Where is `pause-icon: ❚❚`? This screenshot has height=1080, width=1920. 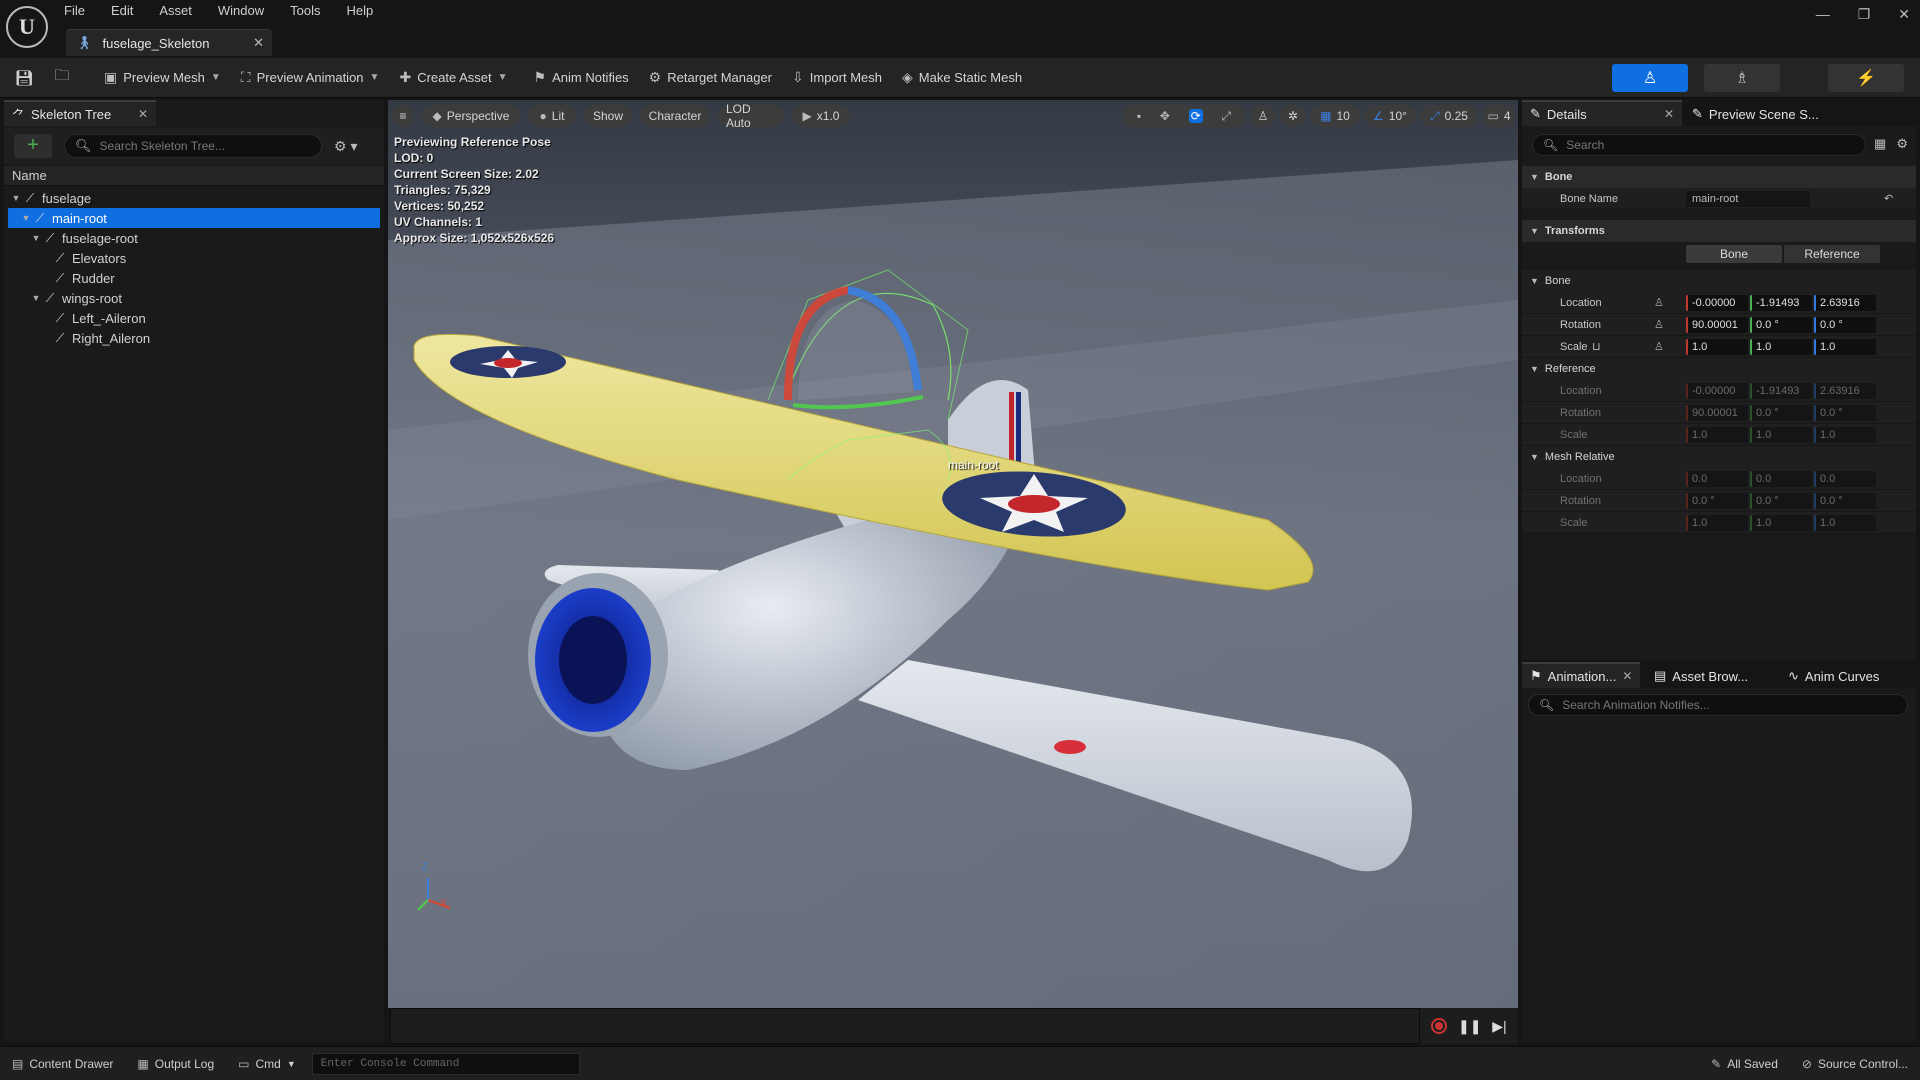 pause-icon: ❚❚ is located at coordinates (1469, 1026).